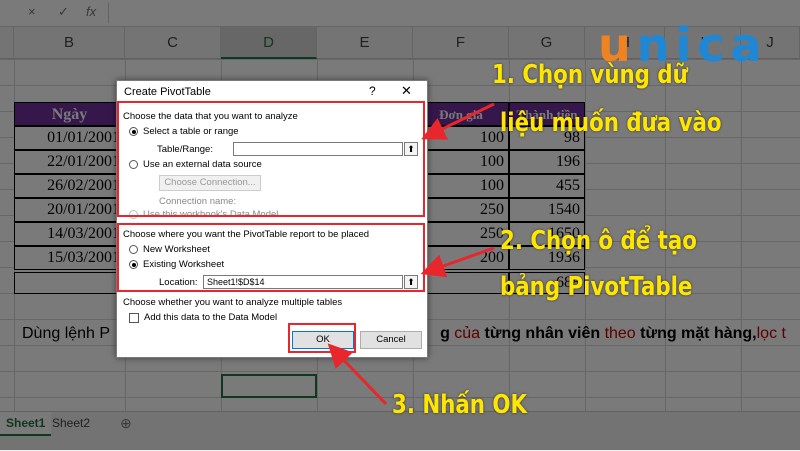 The width and height of the screenshot is (800, 451). I want to click on arrow-step3, so click(357, 374).